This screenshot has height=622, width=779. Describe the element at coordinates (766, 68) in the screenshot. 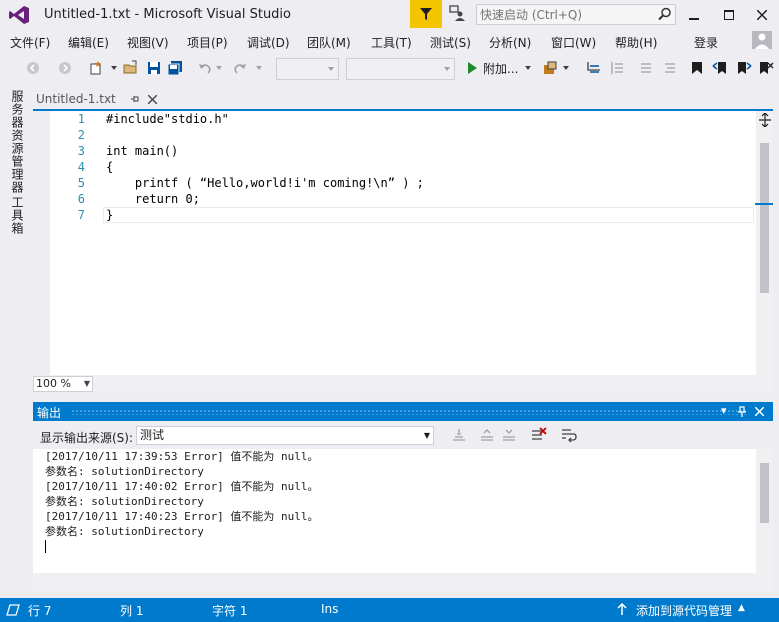

I see `clear-bookmarks-button` at that location.